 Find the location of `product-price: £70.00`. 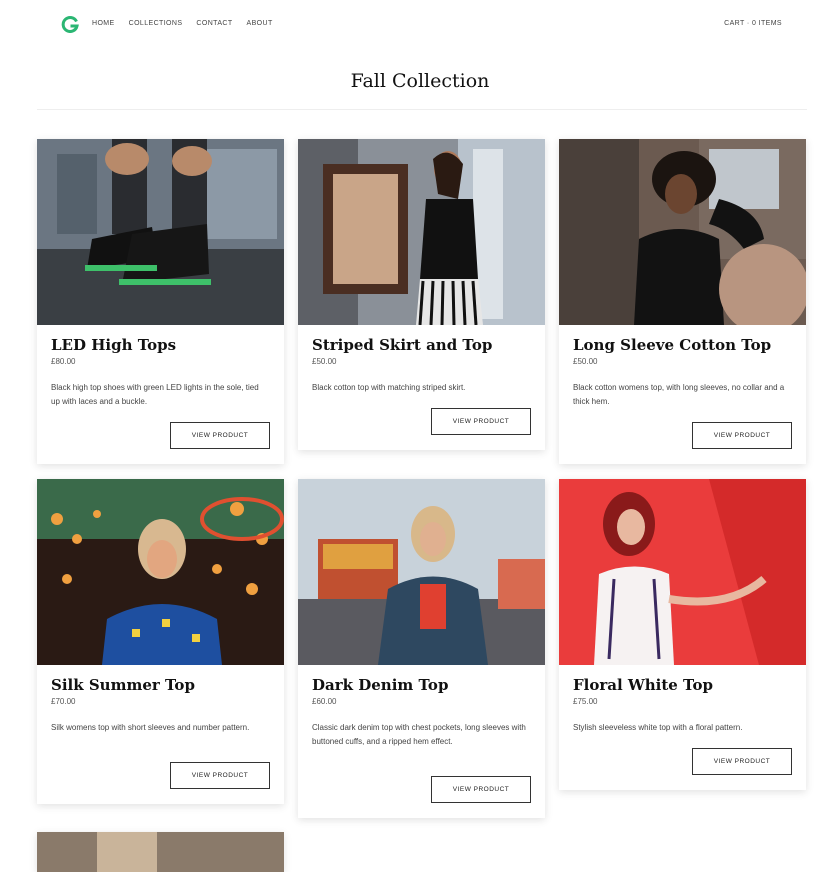

product-price: £70.00 is located at coordinates (63, 701).